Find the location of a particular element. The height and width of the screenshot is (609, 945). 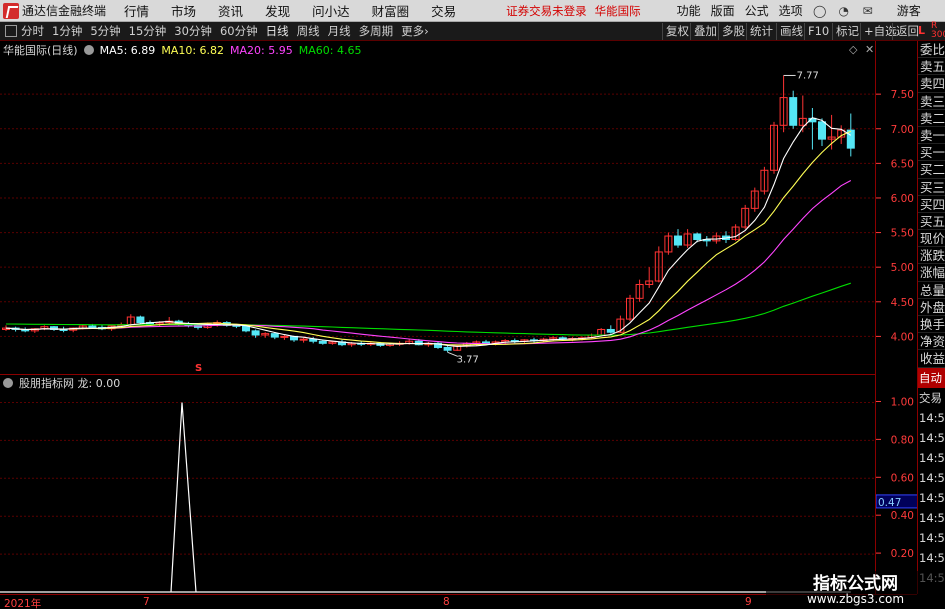

watermark: 指标公式网 www.zbgs3.com is located at coordinates (855, 590).